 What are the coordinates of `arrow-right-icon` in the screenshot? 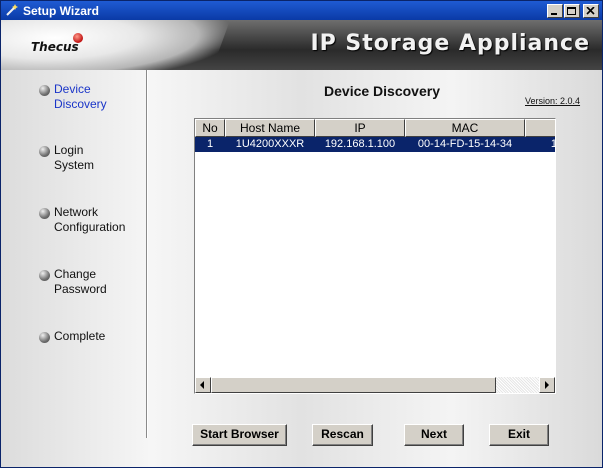 It's located at (547, 385).